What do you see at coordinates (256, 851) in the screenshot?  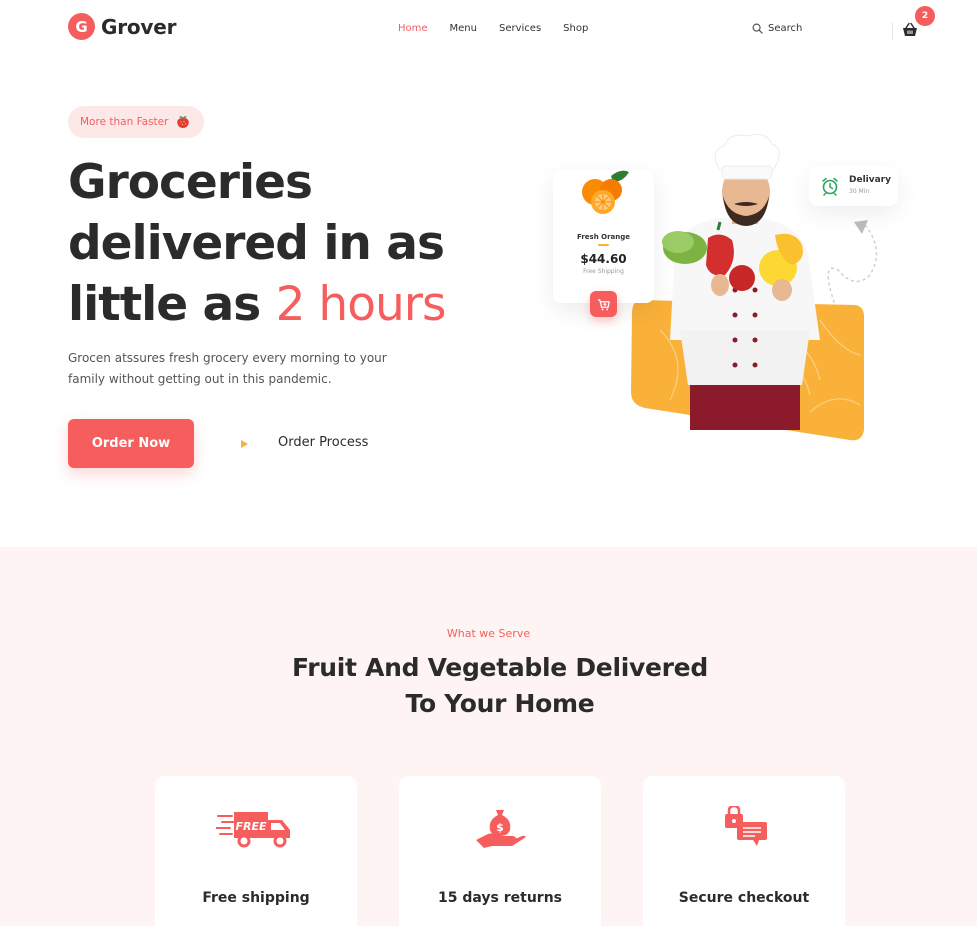 I see `feature-card-free-shipping: FREE Free shipping` at bounding box center [256, 851].